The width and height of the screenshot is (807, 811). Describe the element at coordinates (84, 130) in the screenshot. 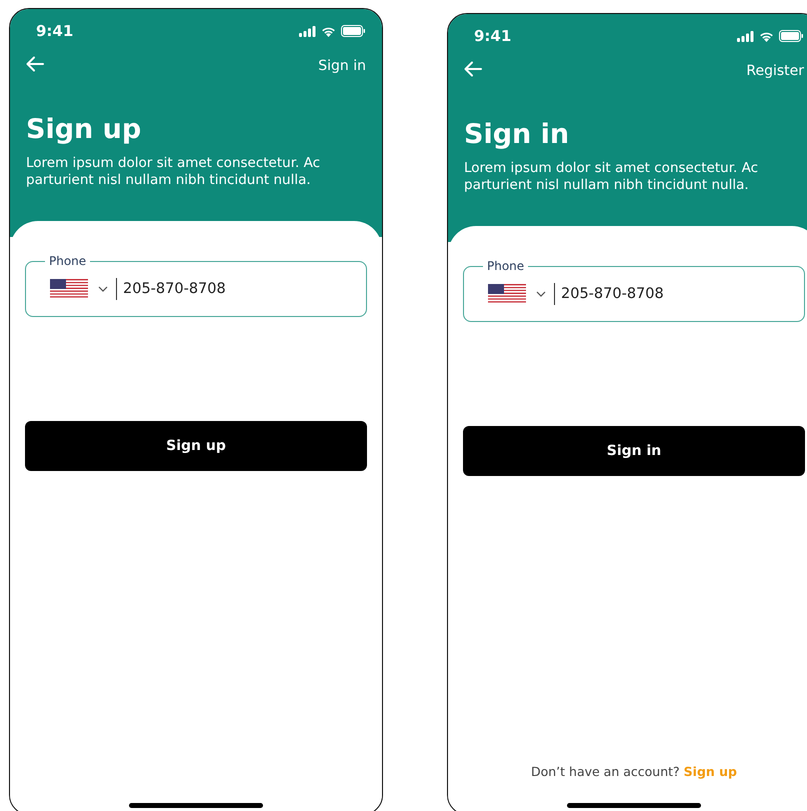

I see `page-title: Sign up` at that location.